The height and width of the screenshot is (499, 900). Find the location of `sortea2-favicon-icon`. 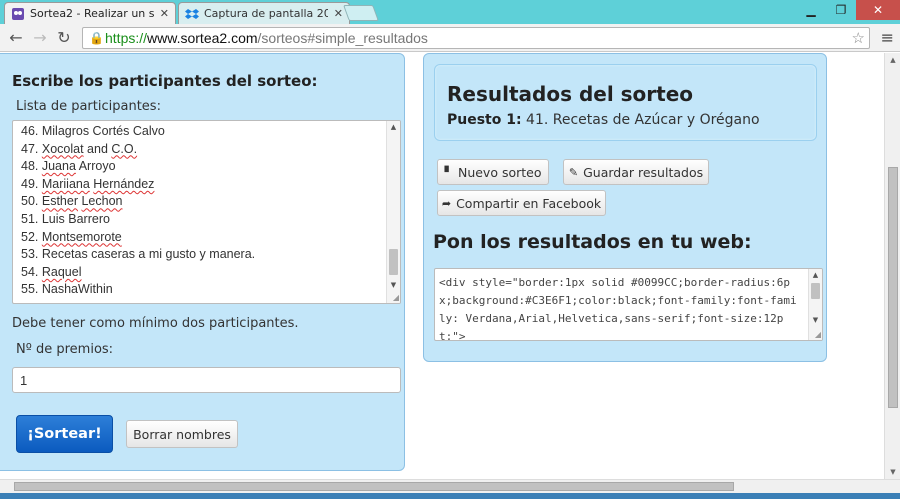

sortea2-favicon-icon is located at coordinates (18, 14).